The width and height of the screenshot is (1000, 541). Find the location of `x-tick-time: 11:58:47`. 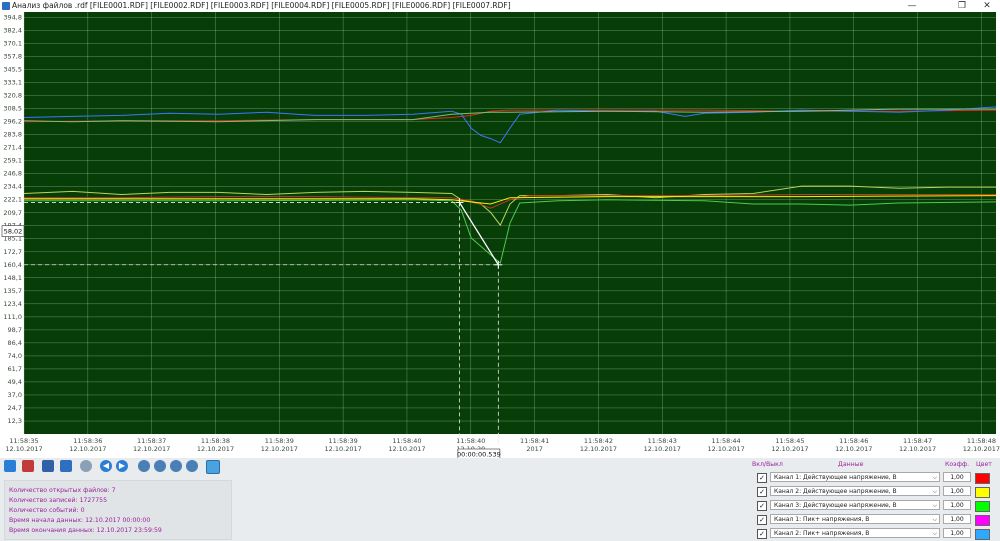

x-tick-time: 11:58:47 is located at coordinates (917, 441).